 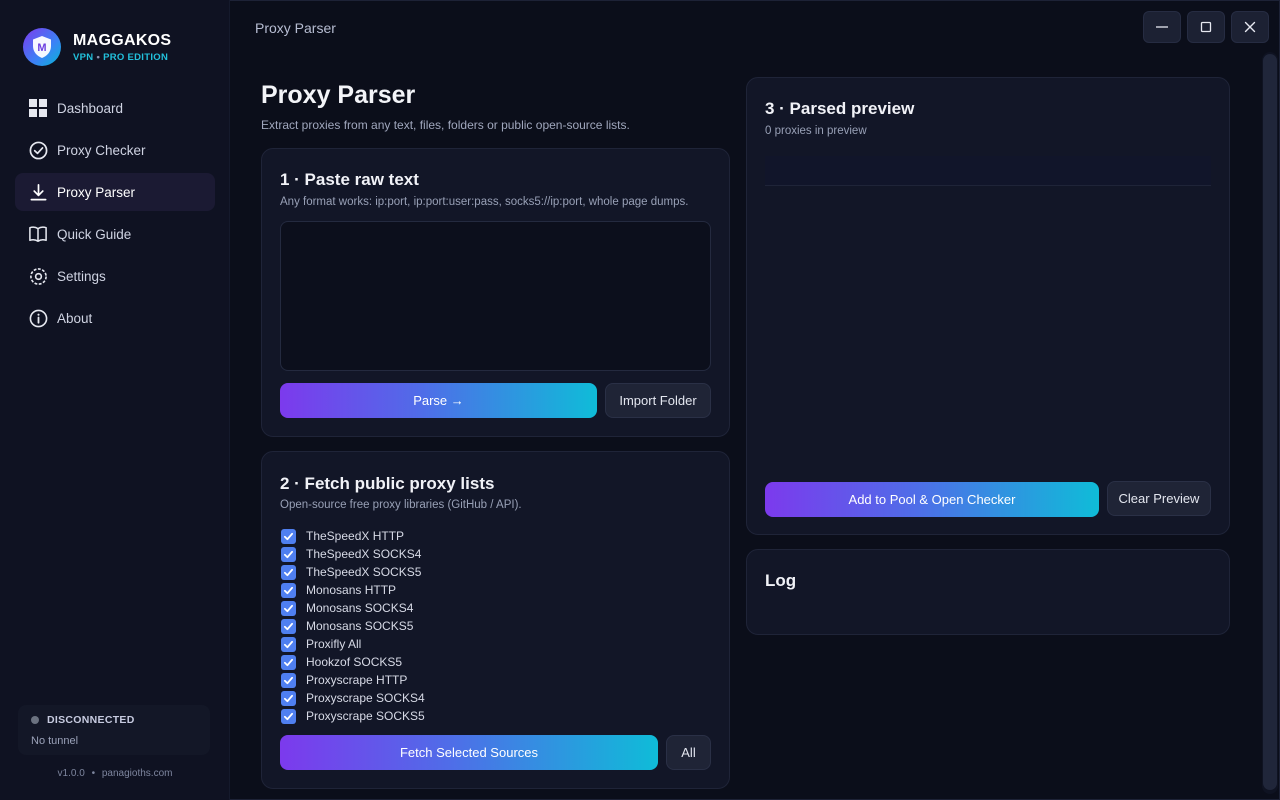 I want to click on gear-icon, so click(x=38, y=276).